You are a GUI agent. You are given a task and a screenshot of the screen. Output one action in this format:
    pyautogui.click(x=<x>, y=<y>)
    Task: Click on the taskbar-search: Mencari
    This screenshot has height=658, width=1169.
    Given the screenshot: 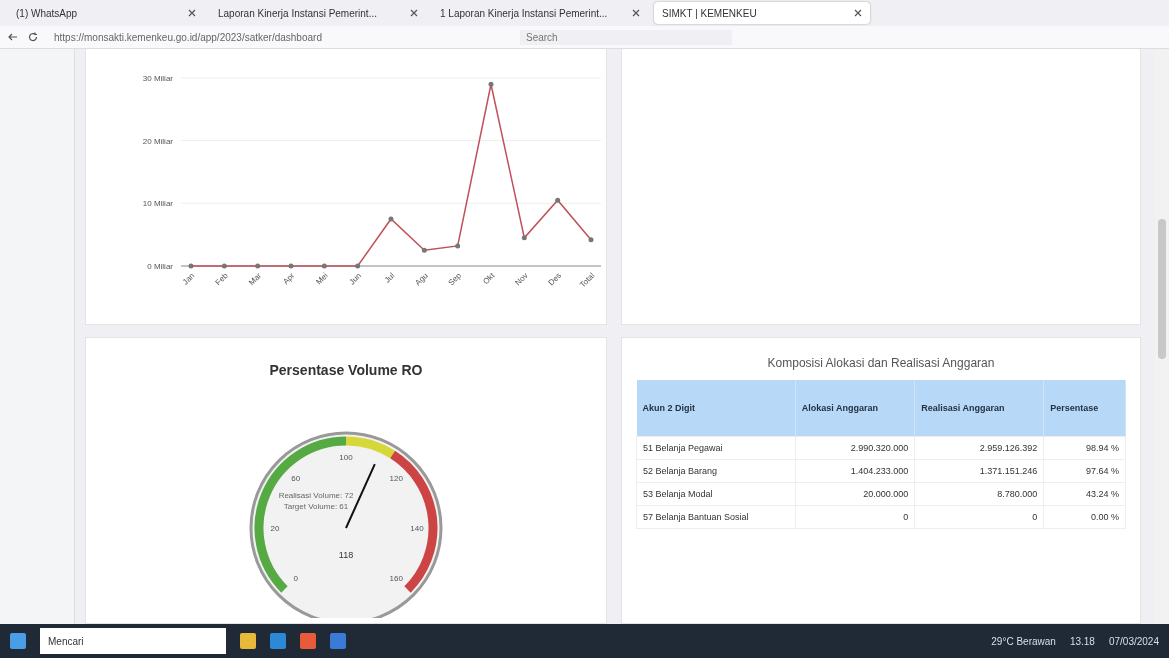 What is the action you would take?
    pyautogui.click(x=133, y=641)
    